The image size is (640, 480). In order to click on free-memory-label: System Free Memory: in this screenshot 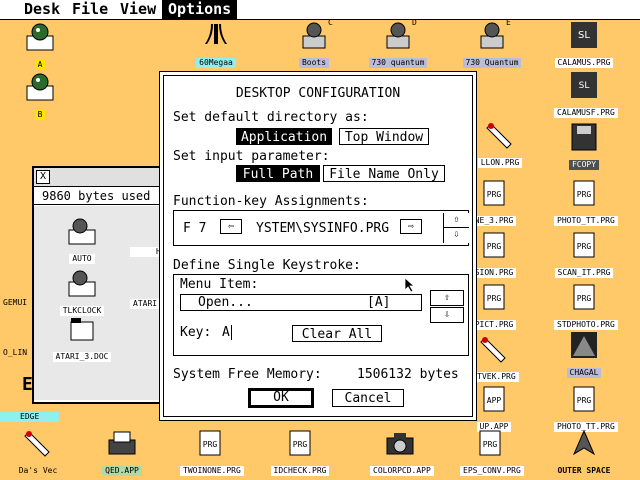, I will do `click(247, 374)`.